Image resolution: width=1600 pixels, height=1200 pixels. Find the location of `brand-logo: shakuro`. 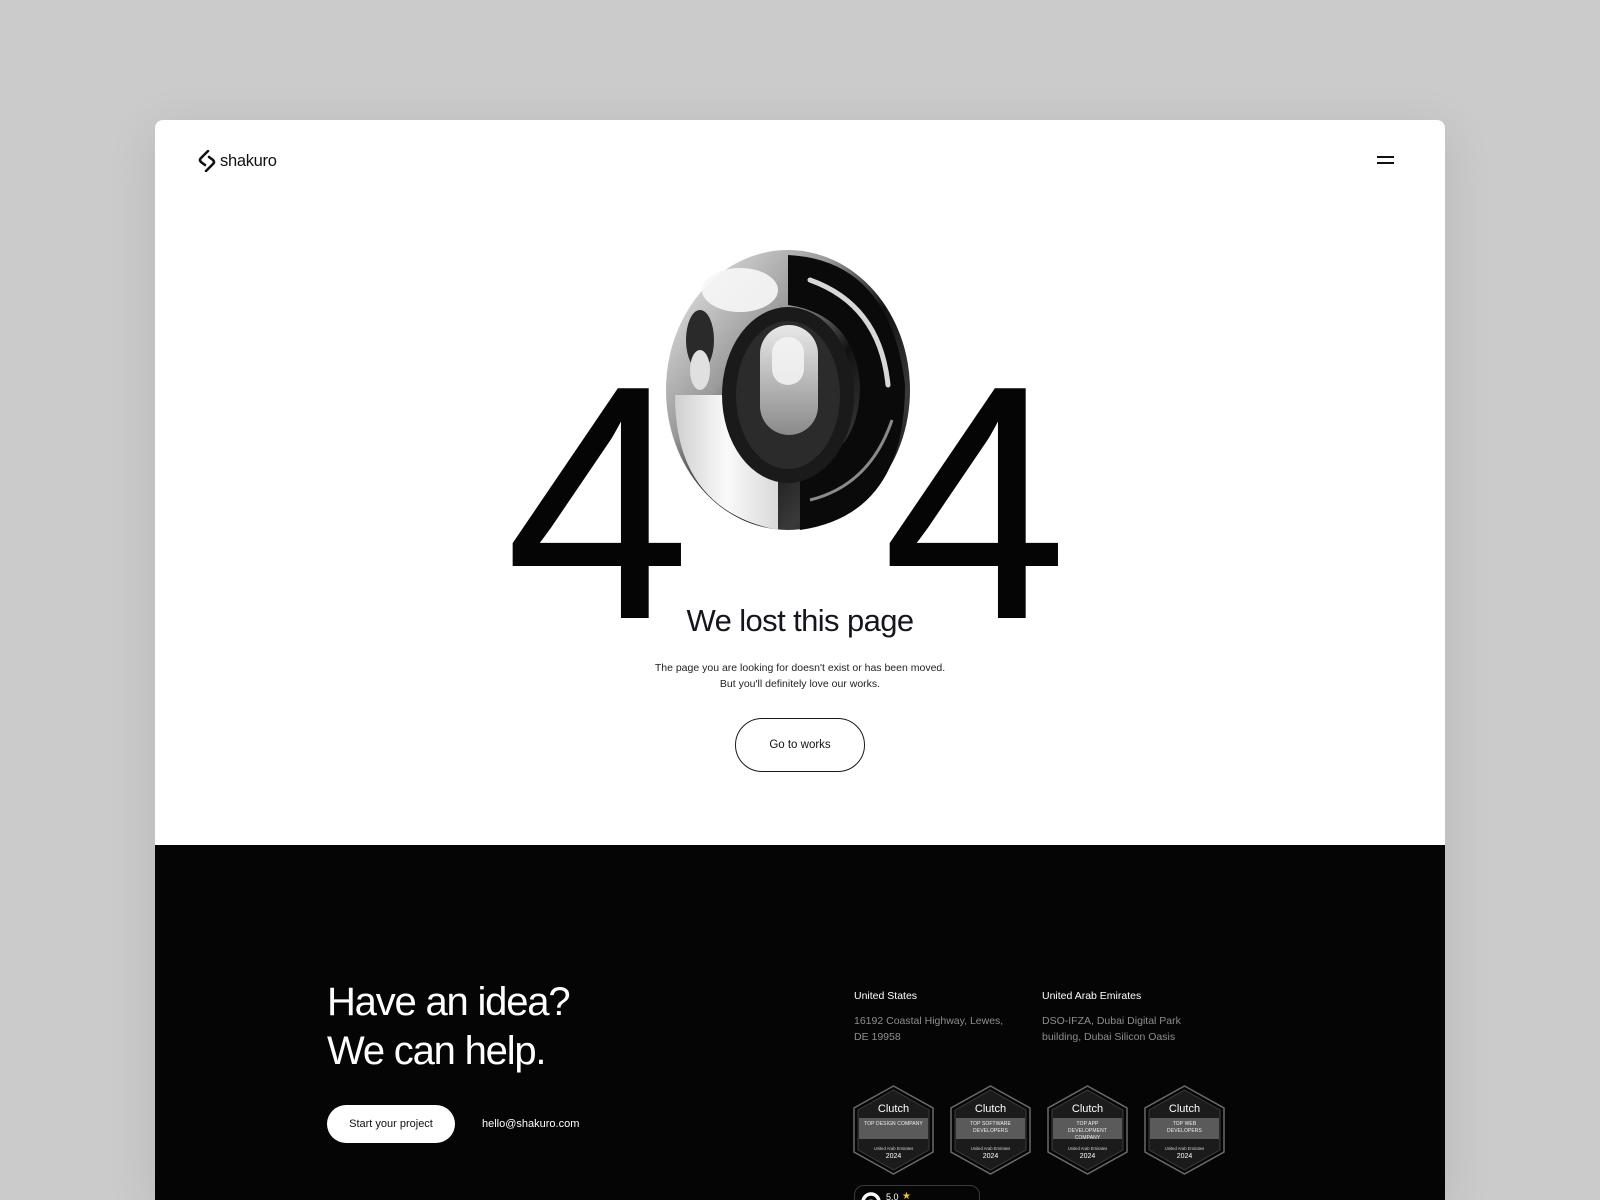

brand-logo: shakuro is located at coordinates (237, 161).